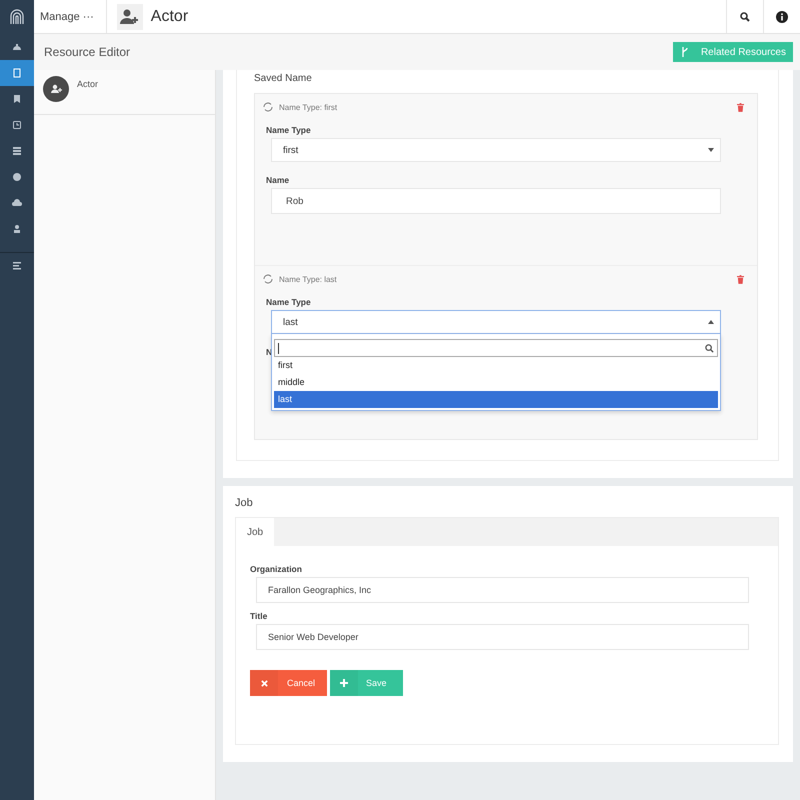 This screenshot has height=800, width=800. What do you see at coordinates (17, 203) in the screenshot?
I see `cloud-icon` at bounding box center [17, 203].